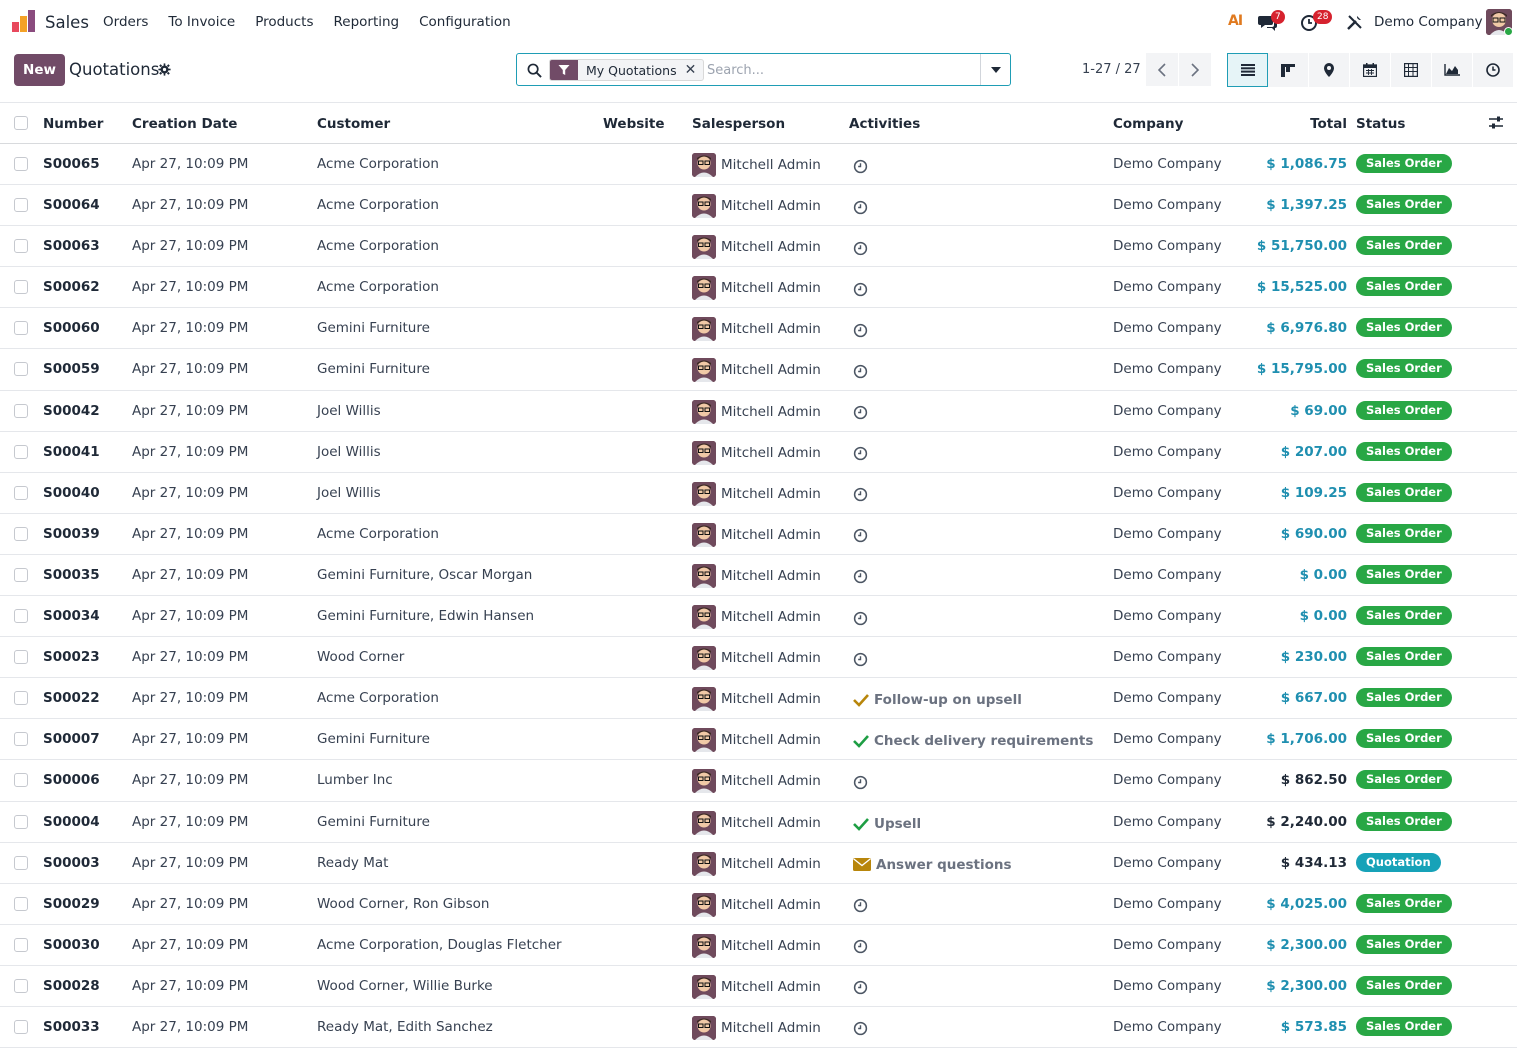 The height and width of the screenshot is (1055, 1517). I want to click on column-header-creation-date: Creation Date, so click(184, 124).